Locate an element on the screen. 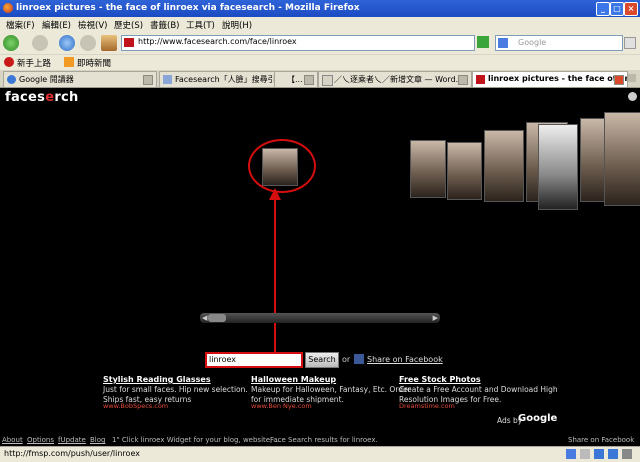 The width and height of the screenshot is (640, 462). bookmark-news: 即時新聞 is located at coordinates (94, 63).